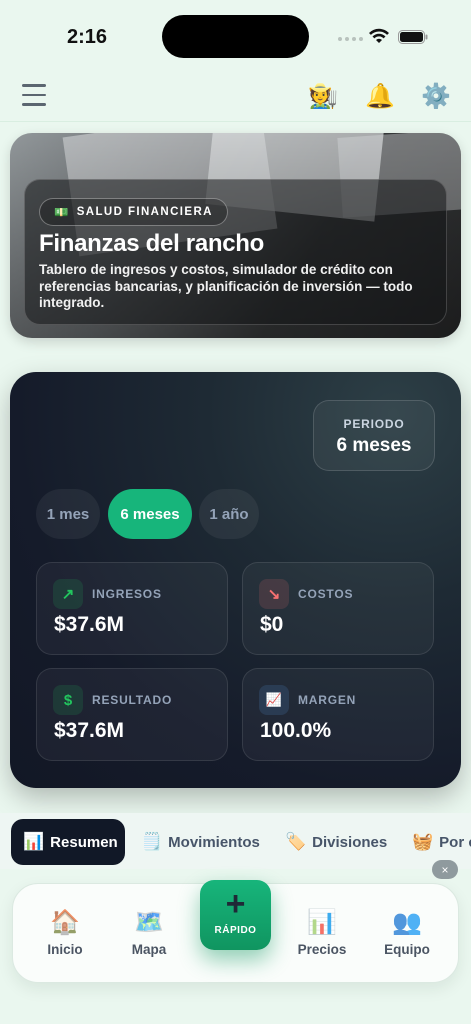  I want to click on kpi-label: COSTOS, so click(326, 594).